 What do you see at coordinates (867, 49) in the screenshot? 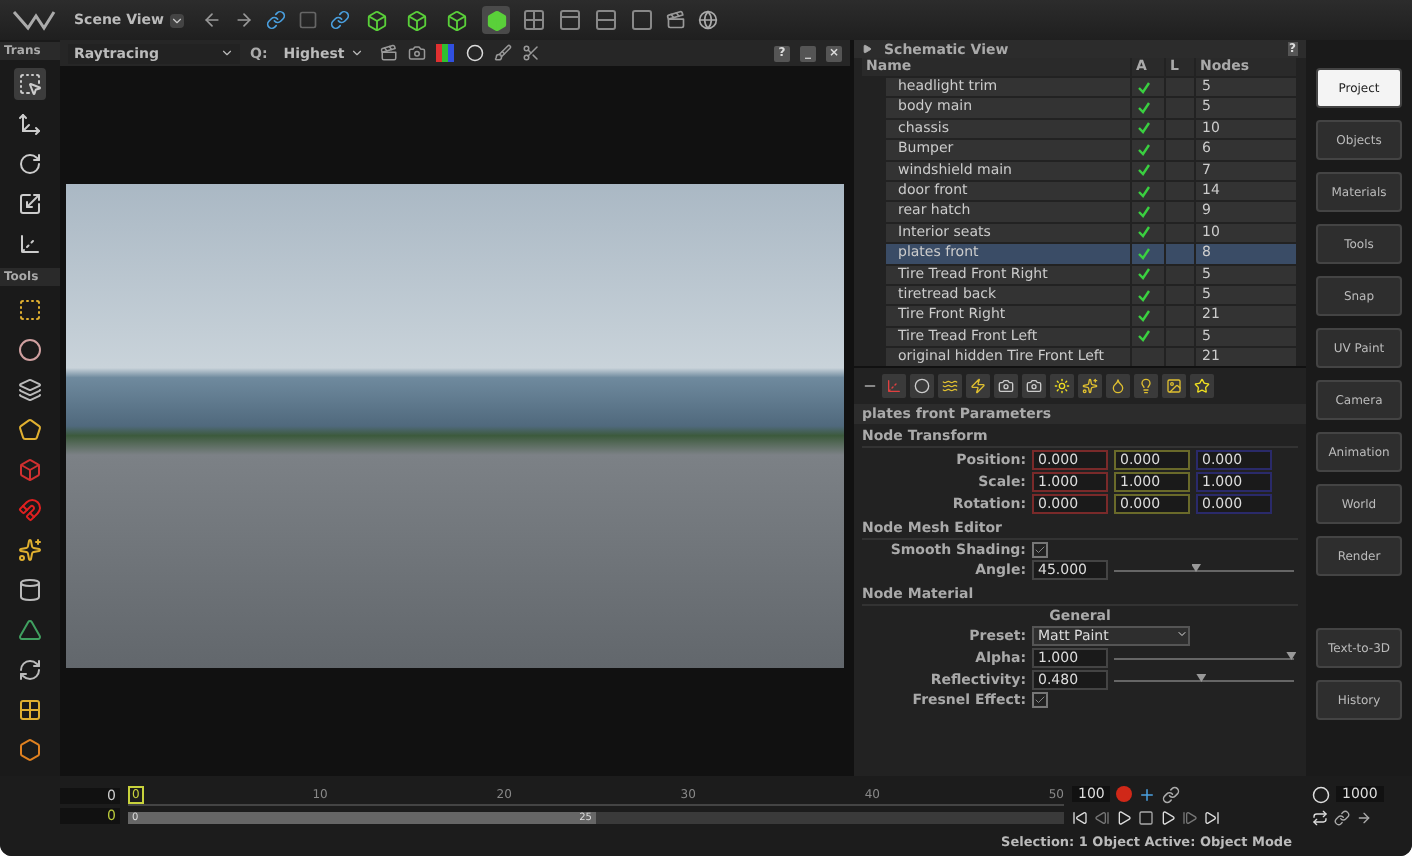
I see `play-icon` at bounding box center [867, 49].